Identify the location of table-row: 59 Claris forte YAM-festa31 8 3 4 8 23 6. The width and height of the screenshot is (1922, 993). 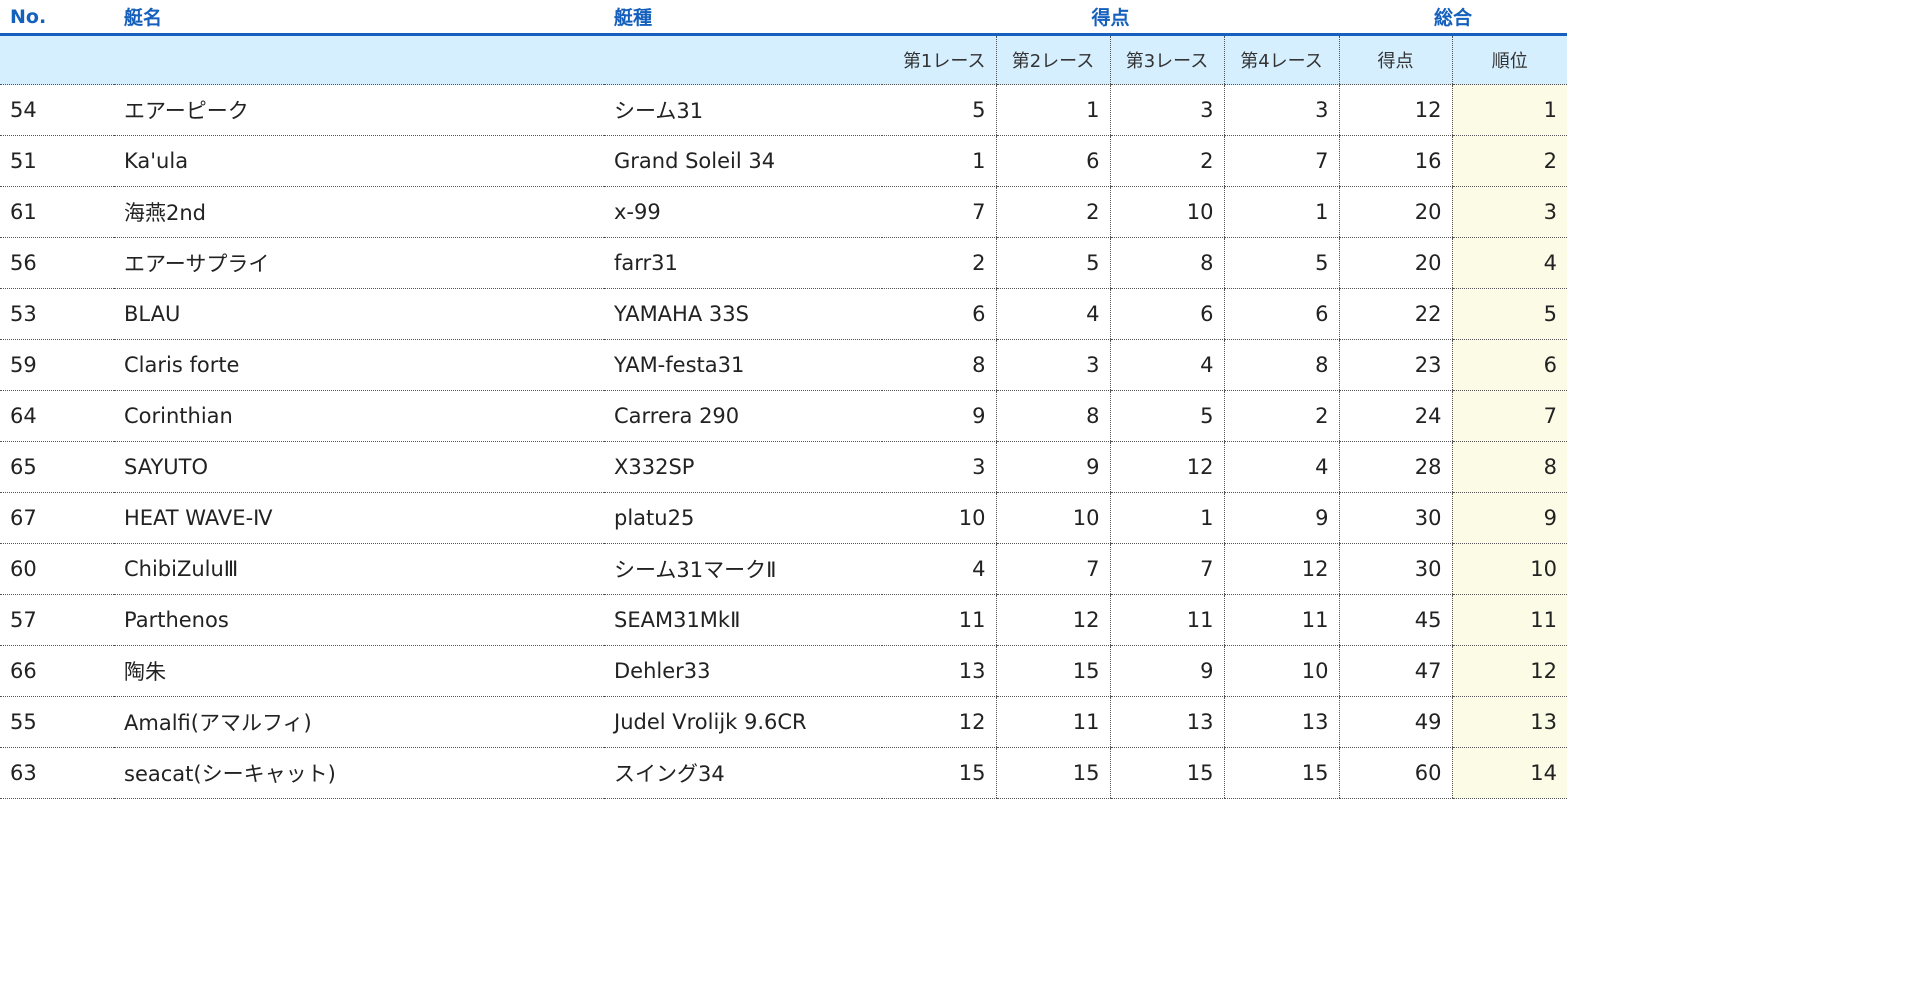
(784, 365).